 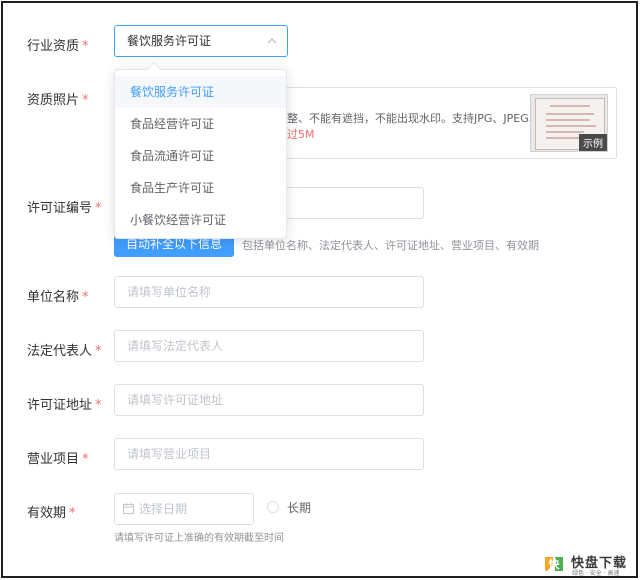 I want to click on autofill-hint: 包括单位名称、法定代表人、许可证地址、营业项目、有效期, so click(x=390, y=245).